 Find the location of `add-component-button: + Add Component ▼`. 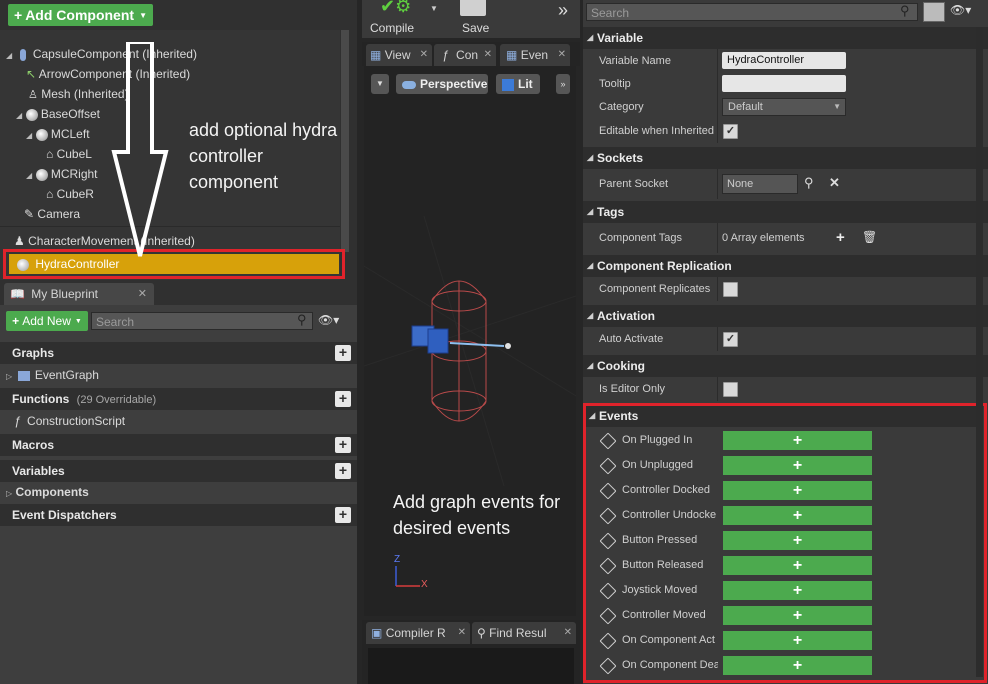

add-component-button: + Add Component ▼ is located at coordinates (80, 15).